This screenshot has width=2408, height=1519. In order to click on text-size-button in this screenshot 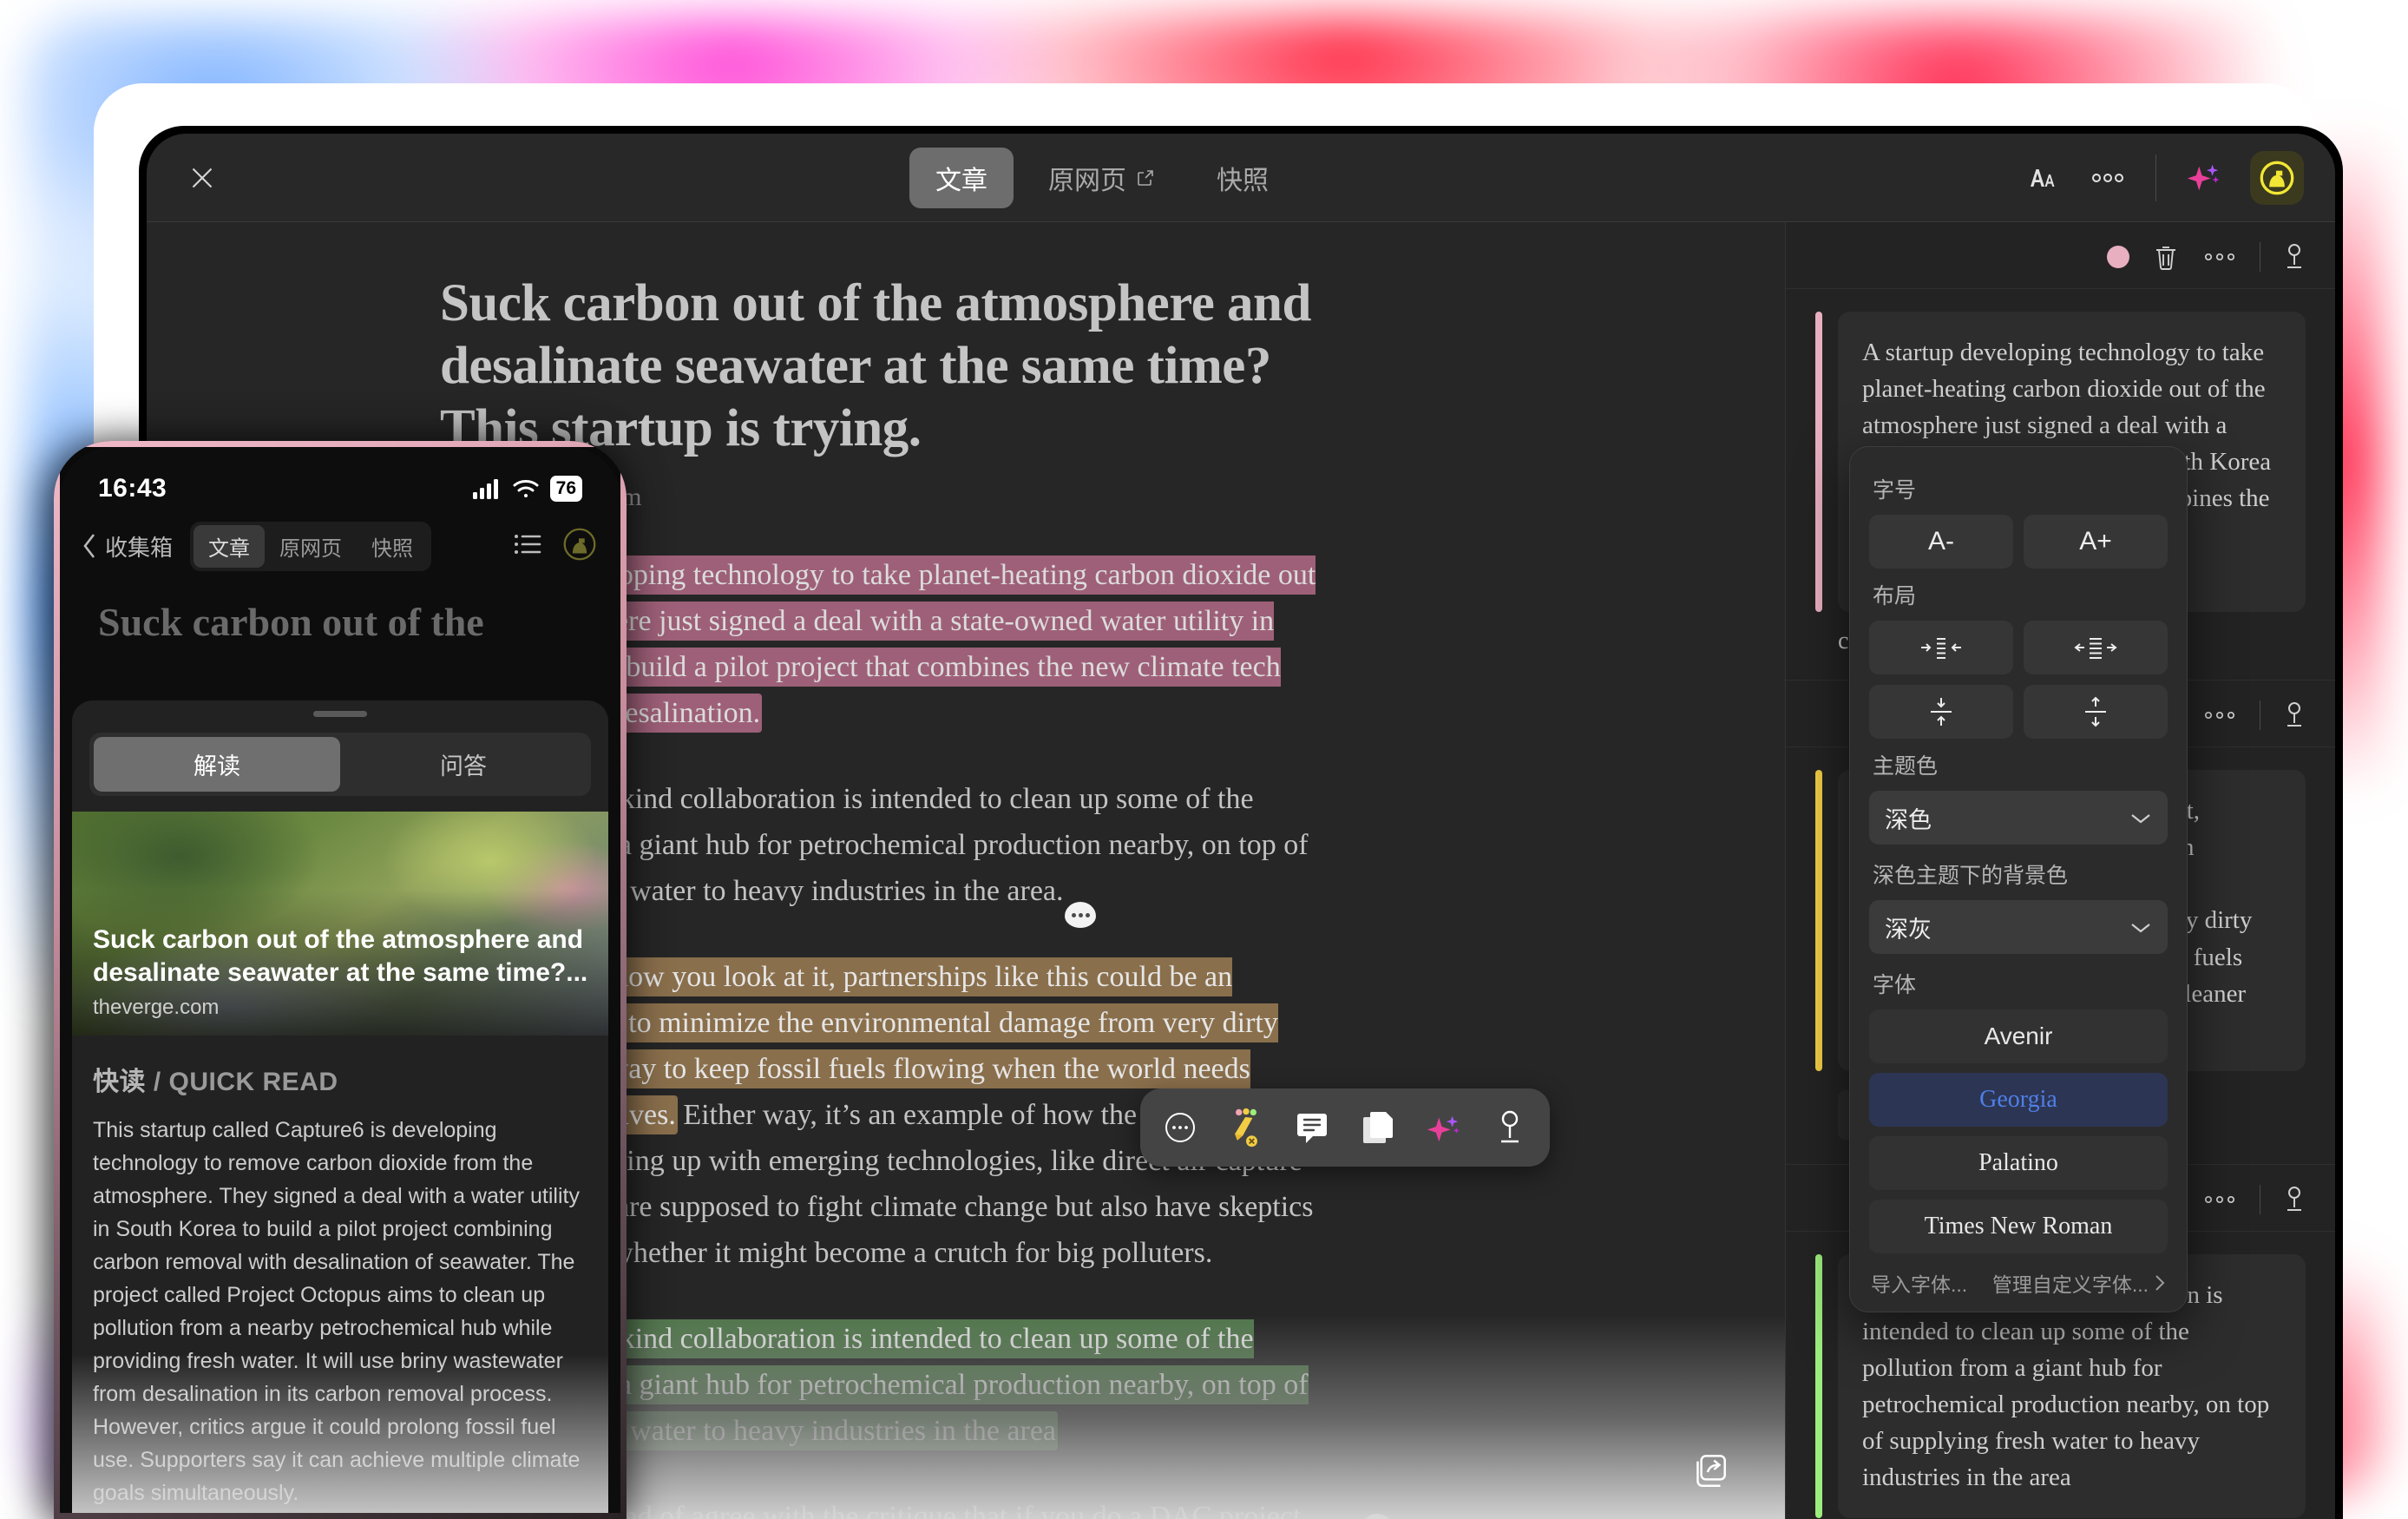, I will do `click(2040, 178)`.